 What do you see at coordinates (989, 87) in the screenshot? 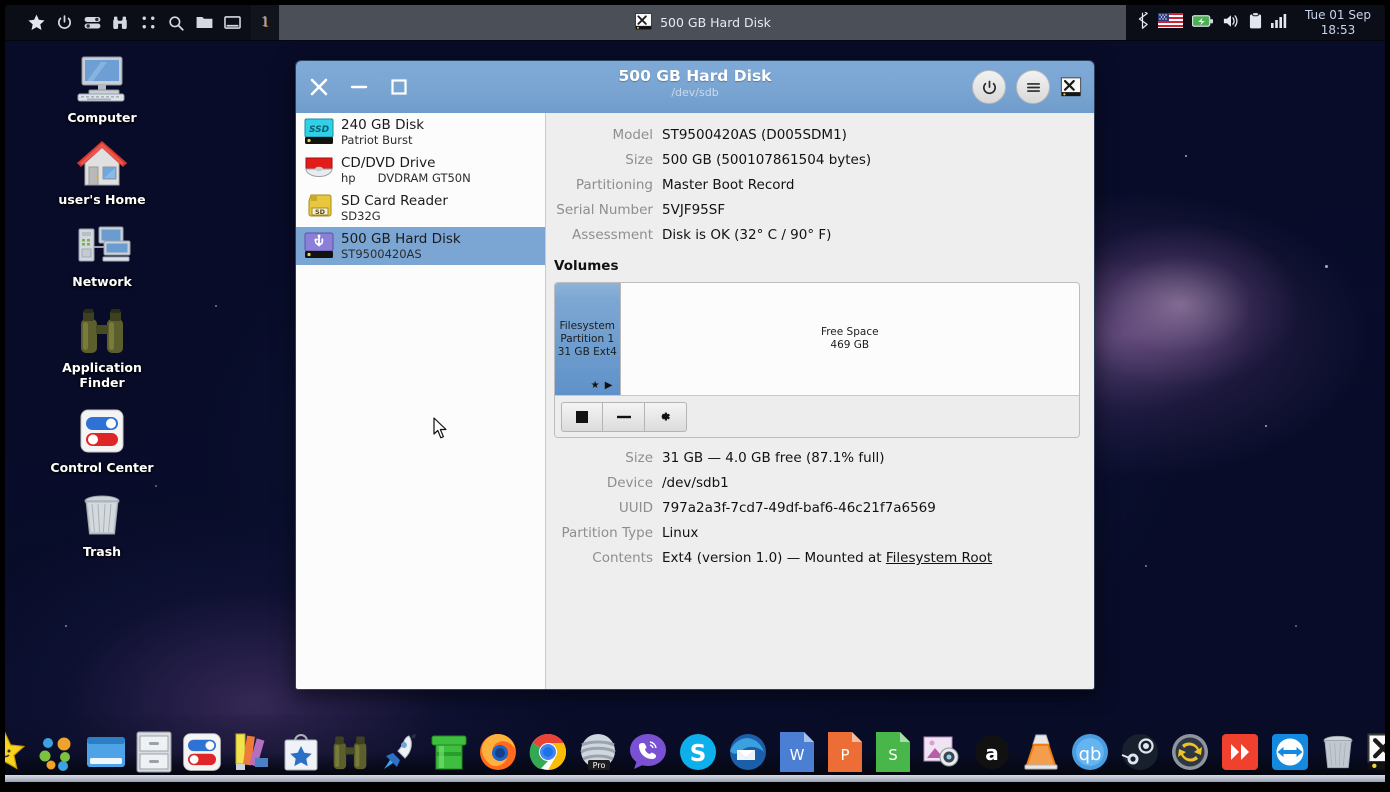
I see `power-button` at bounding box center [989, 87].